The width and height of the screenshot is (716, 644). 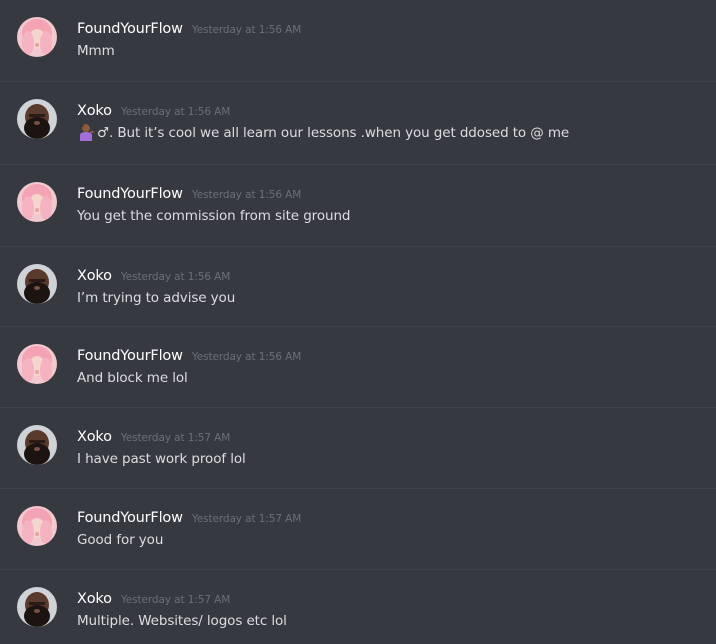 What do you see at coordinates (120, 540) in the screenshot?
I see `message-content: Good for you` at bounding box center [120, 540].